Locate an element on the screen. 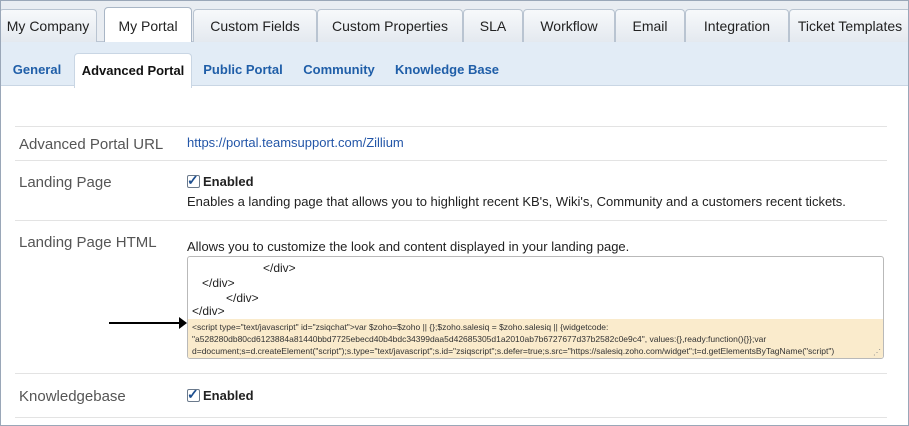 Image resolution: width=909 pixels, height=426 pixels. resize-handle-icon: ⋰ is located at coordinates (877, 352).